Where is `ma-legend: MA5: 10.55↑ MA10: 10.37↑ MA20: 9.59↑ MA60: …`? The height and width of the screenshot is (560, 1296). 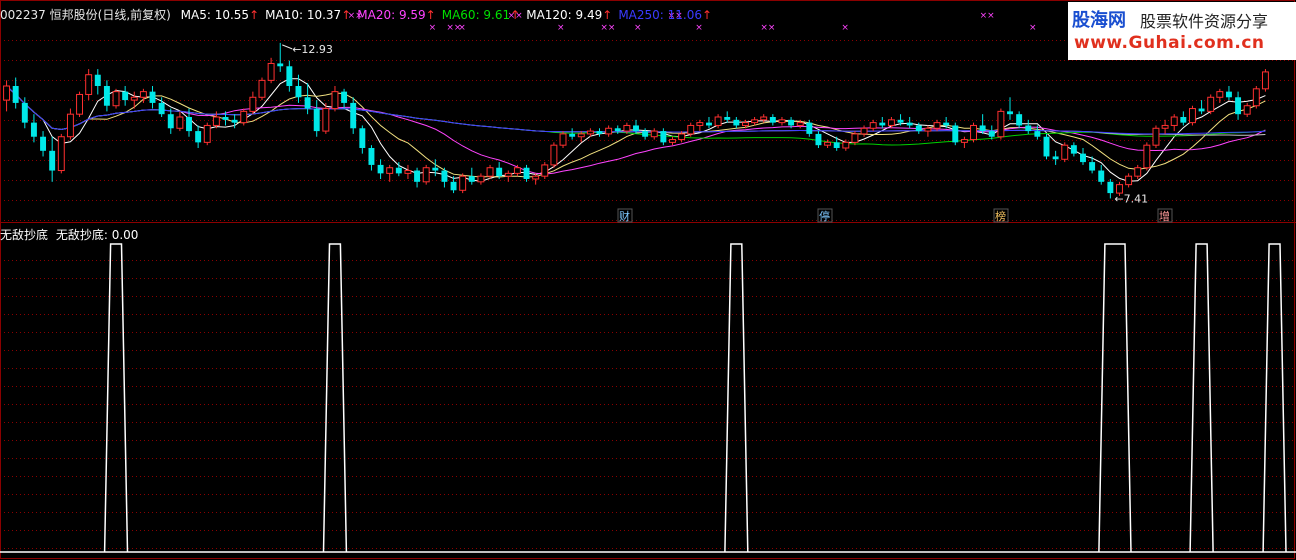 ma-legend: MA5: 10.55↑ MA10: 10.37↑ MA20: 9.59↑ MA60: … is located at coordinates (443, 15).